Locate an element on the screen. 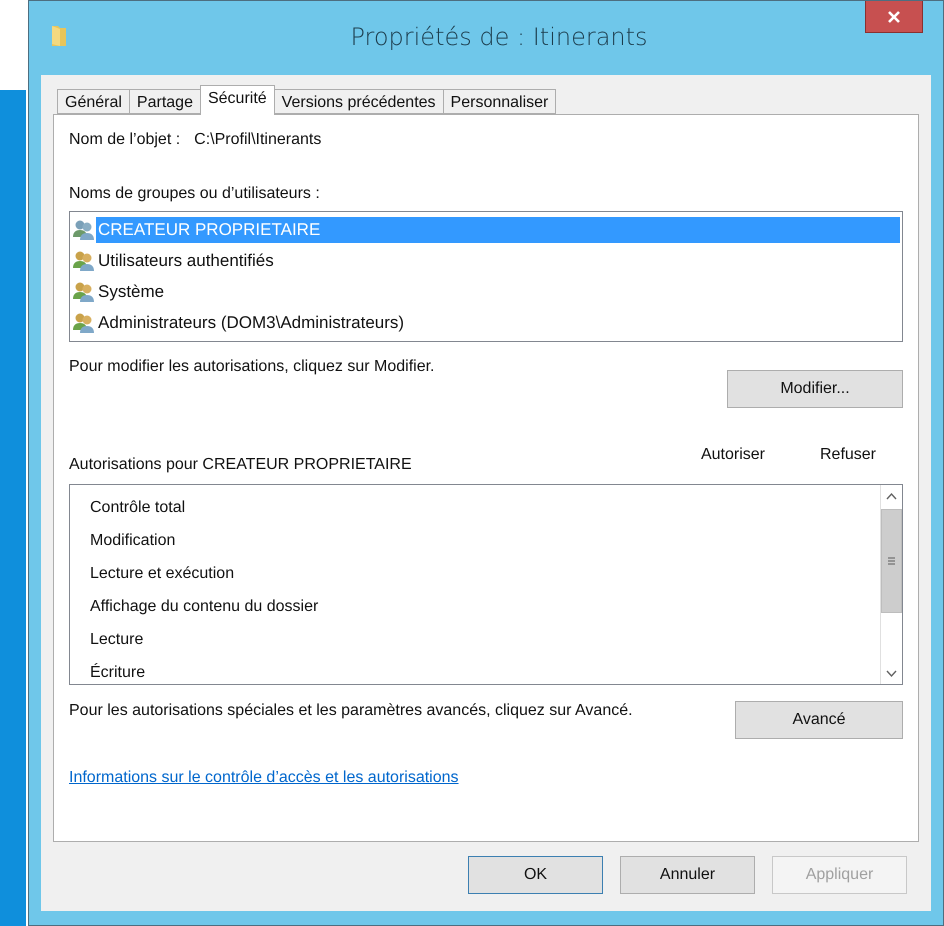 Image resolution: width=944 pixels, height=926 pixels. group-item: Administrateurs (DOM3\Administrateurs) is located at coordinates (251, 323).